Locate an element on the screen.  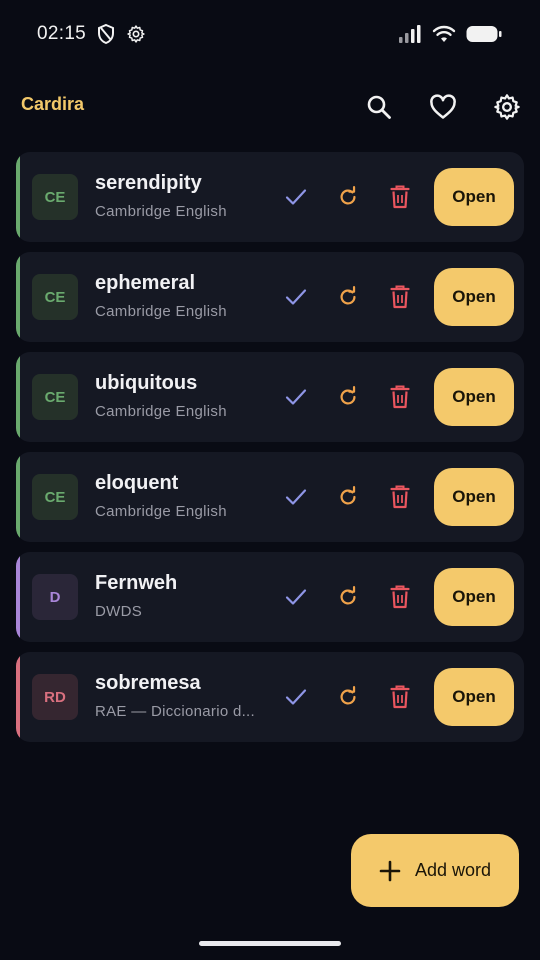
app-actions is located at coordinates (443, 107).